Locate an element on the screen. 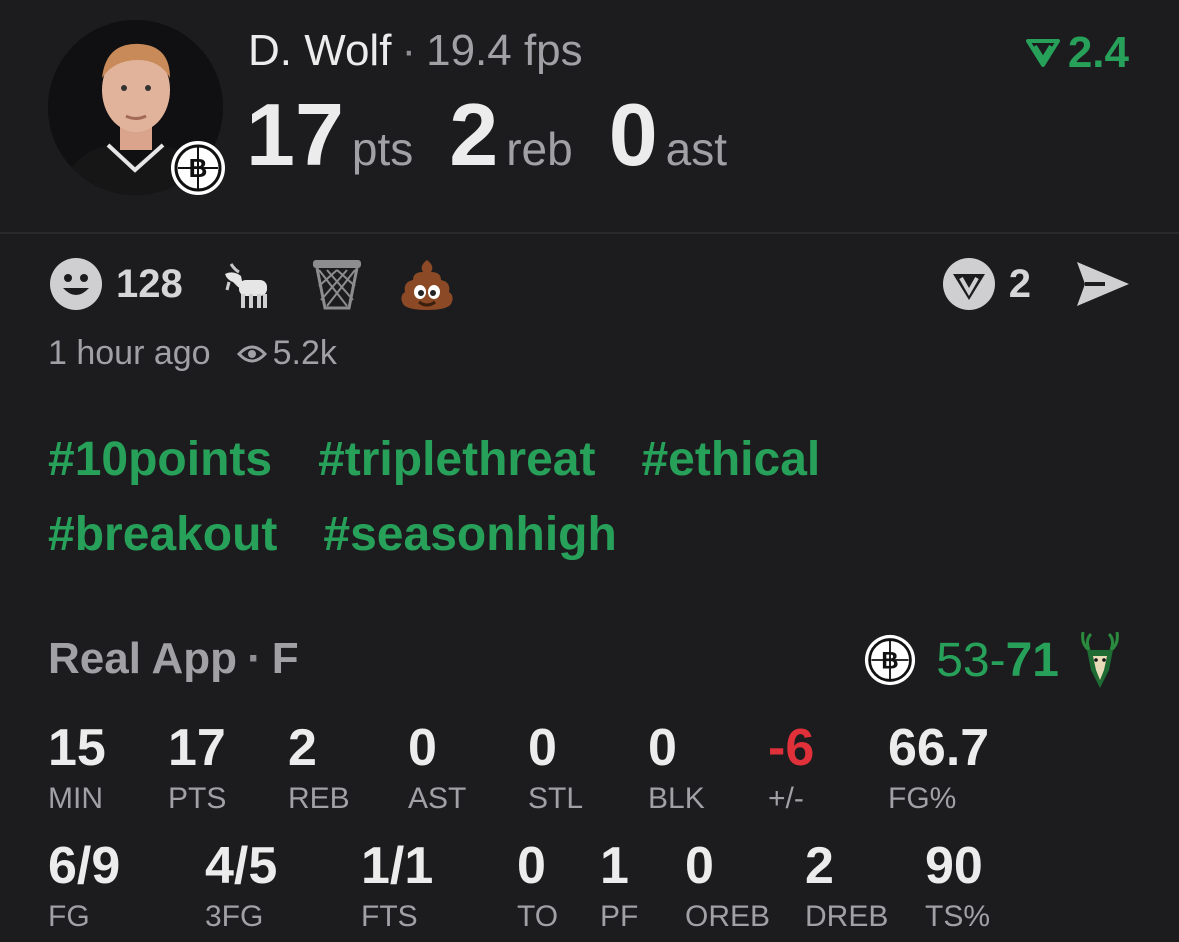 This screenshot has height=942, width=1179. stat-pf: 1 PF is located at coordinates (619, 886).